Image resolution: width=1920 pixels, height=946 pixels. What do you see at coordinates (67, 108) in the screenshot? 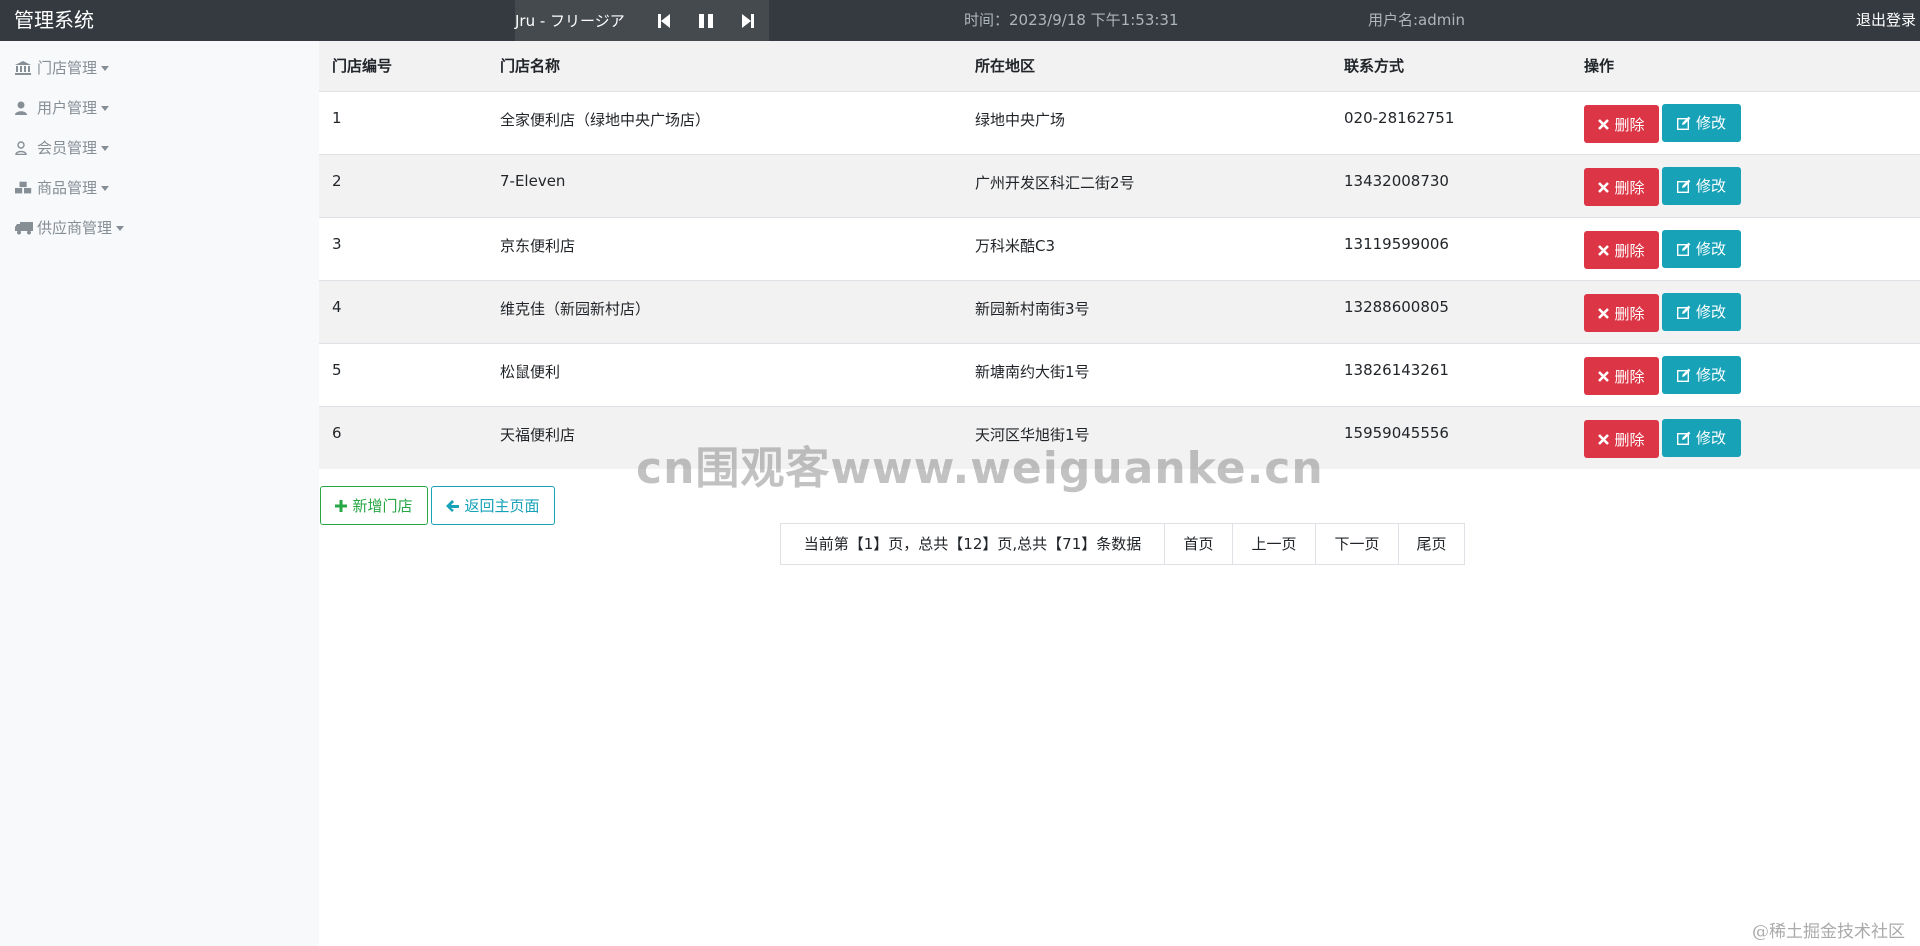
I see `sidebar-item-label: 用户管理` at bounding box center [67, 108].